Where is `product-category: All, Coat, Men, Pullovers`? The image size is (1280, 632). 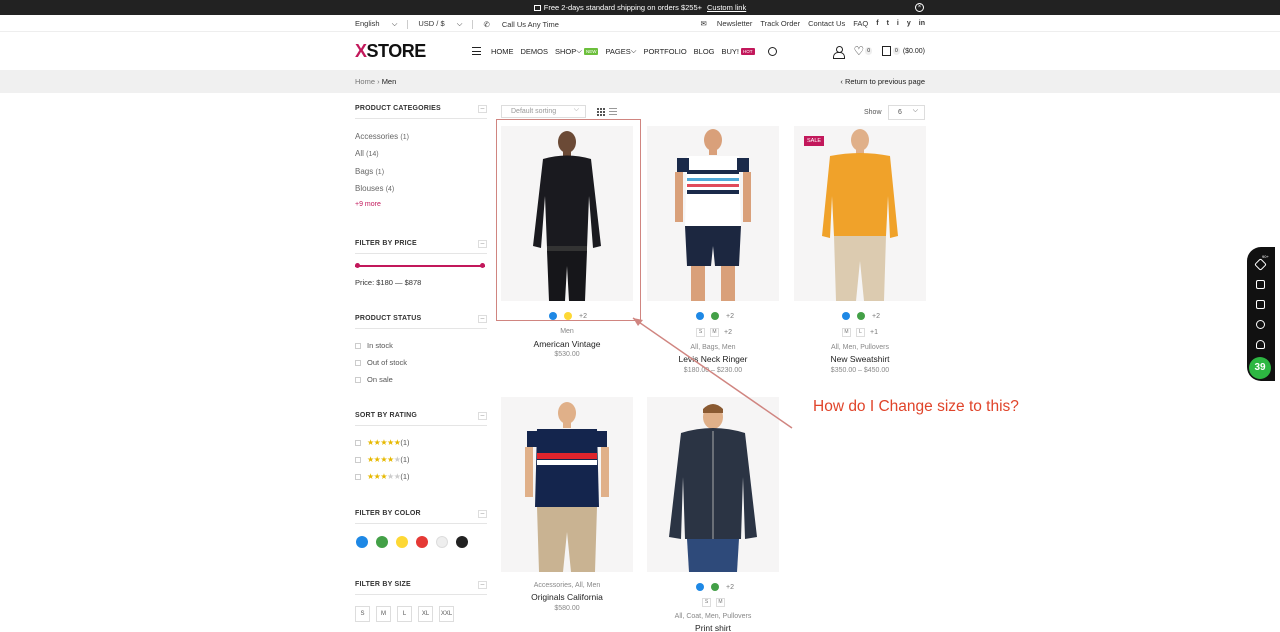 product-category: All, Coat, Men, Pullovers is located at coordinates (713, 616).